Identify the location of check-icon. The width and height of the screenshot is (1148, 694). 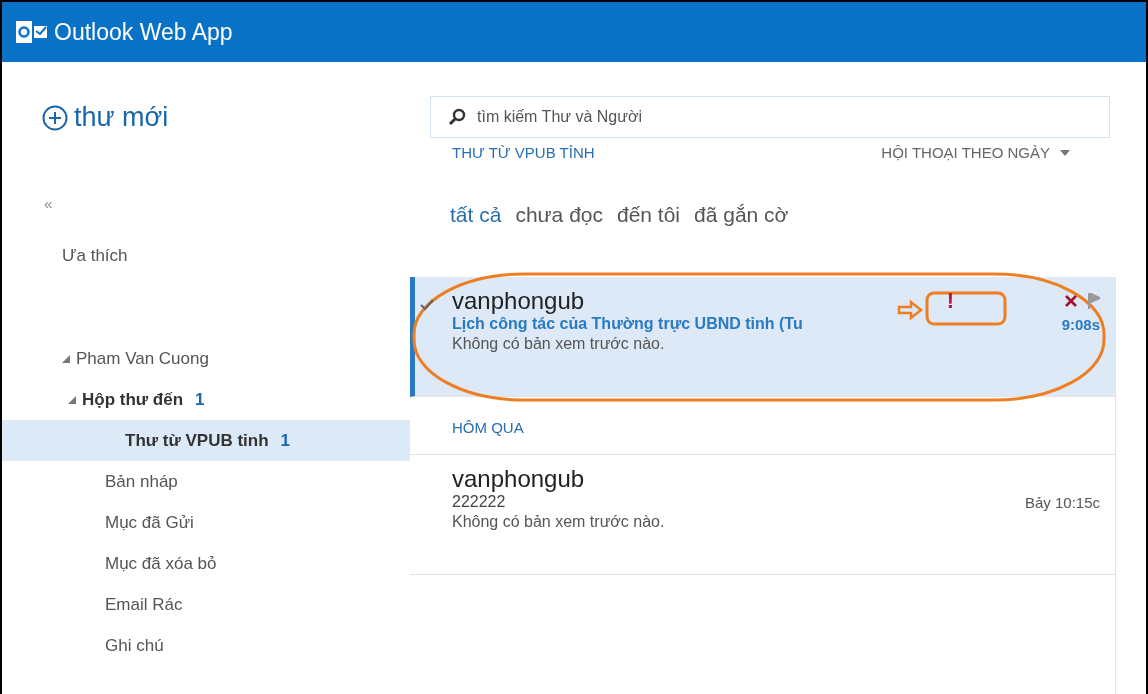
(427, 305).